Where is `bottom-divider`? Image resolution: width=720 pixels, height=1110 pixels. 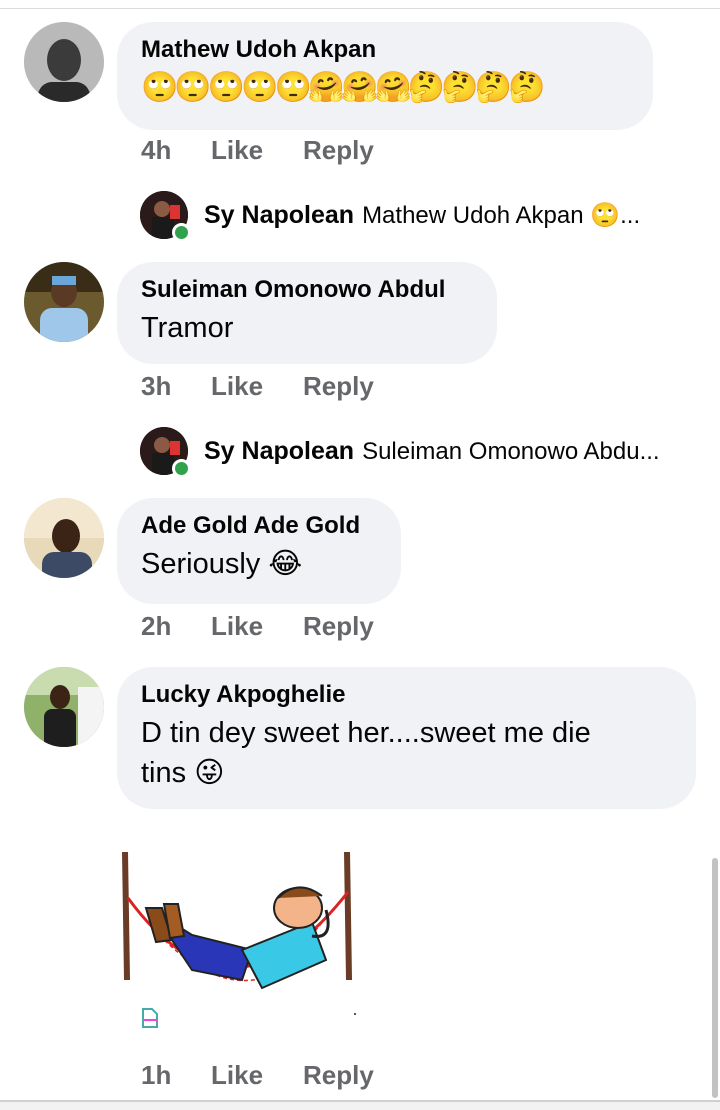
bottom-divider is located at coordinates (360, 1105).